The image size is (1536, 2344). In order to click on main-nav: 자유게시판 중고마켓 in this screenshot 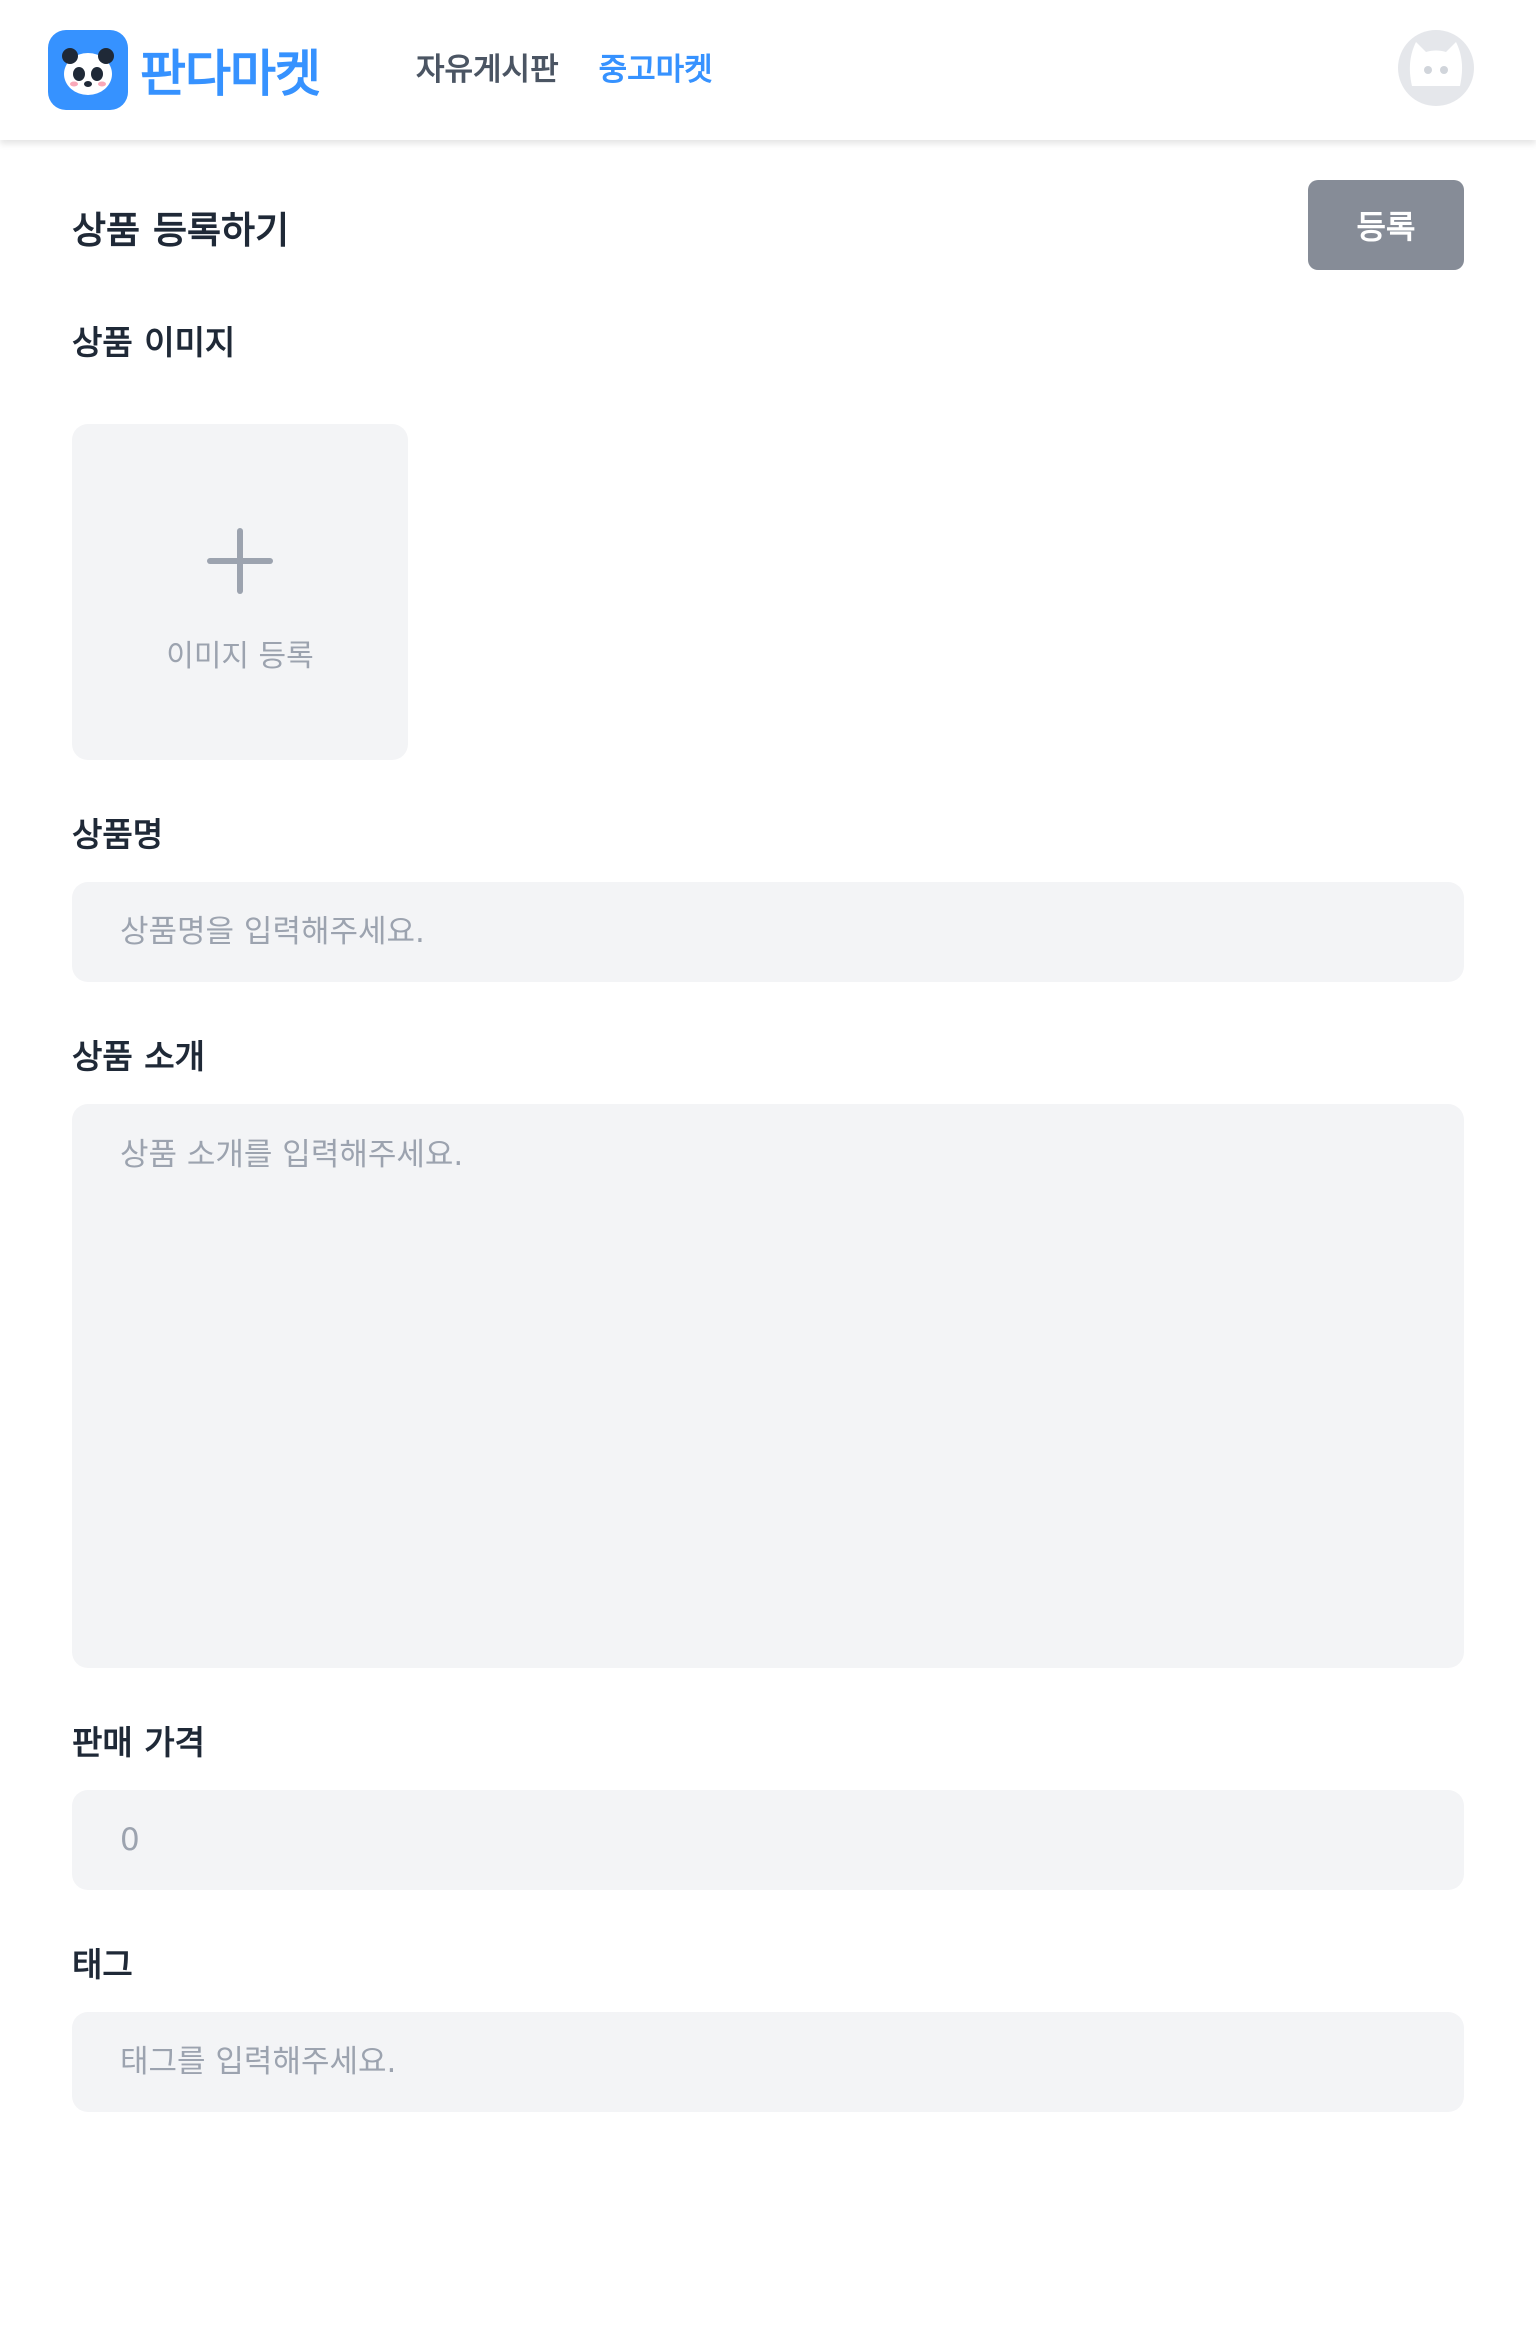, I will do `click(564, 66)`.